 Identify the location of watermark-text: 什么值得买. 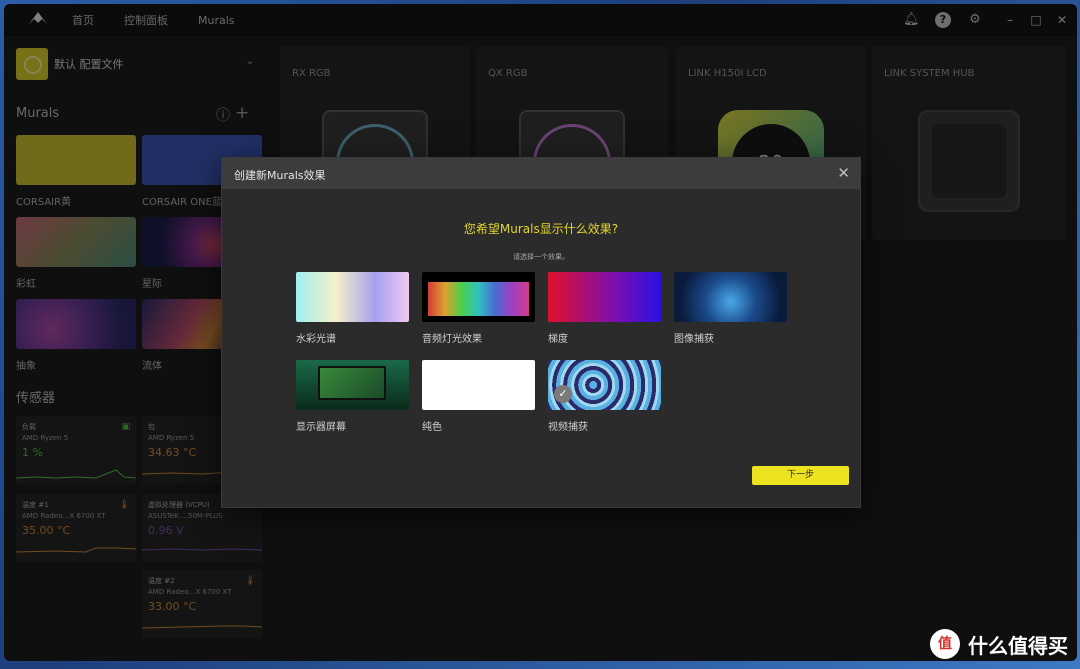
(1018, 645).